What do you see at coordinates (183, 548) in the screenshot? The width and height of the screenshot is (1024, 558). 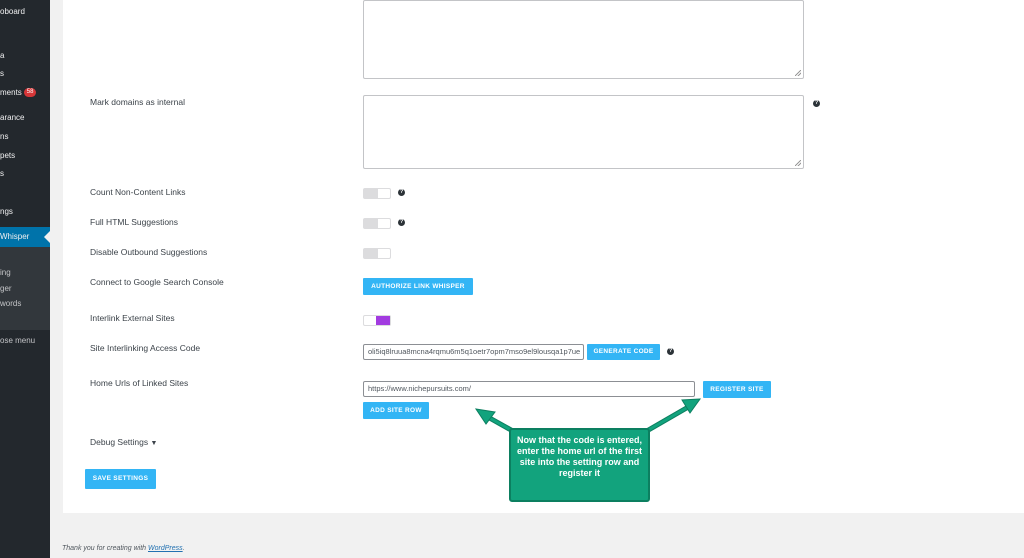 I see `footer-suffix: .` at bounding box center [183, 548].